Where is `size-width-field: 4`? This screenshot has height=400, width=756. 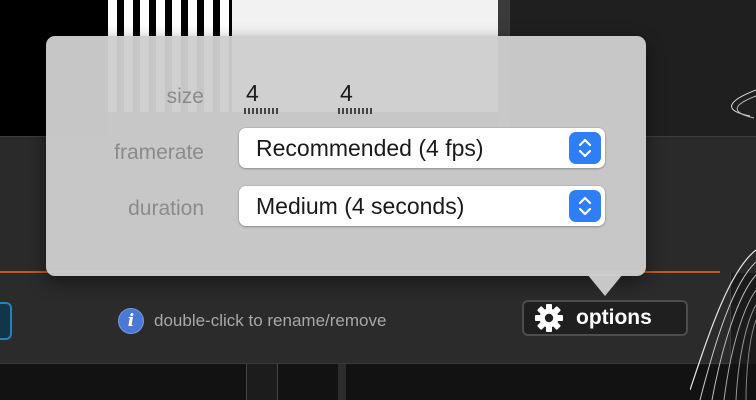 size-width-field: 4 is located at coordinates (263, 97).